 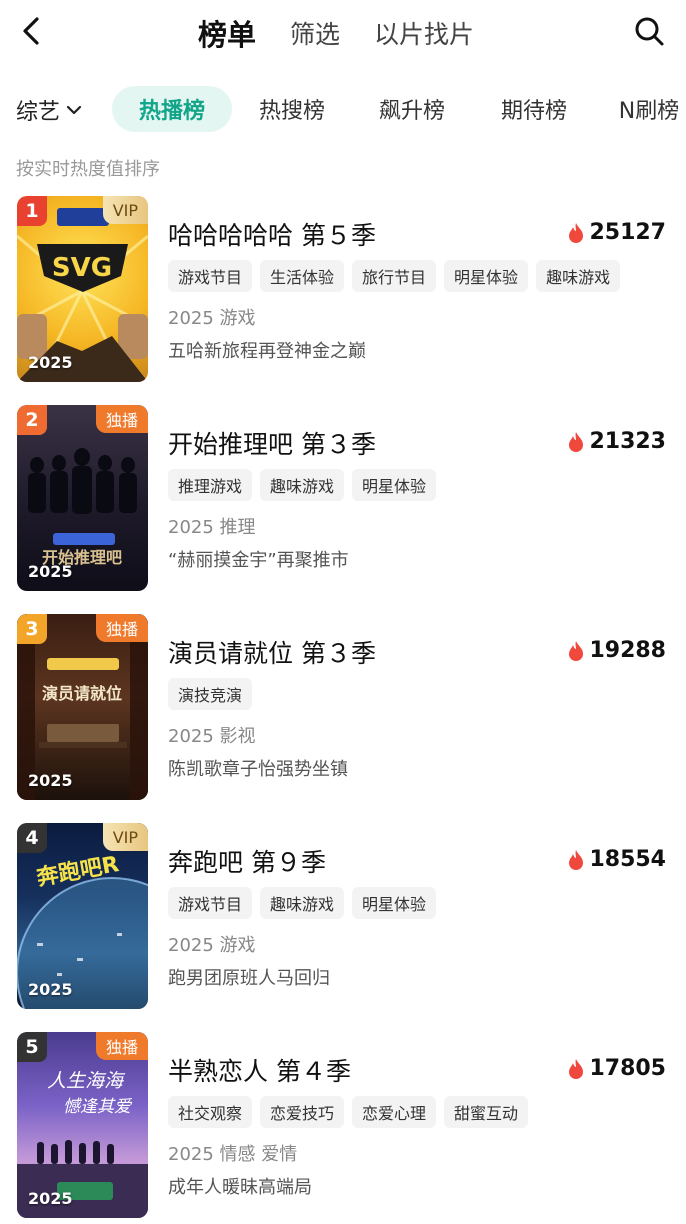 What do you see at coordinates (259, 1070) in the screenshot?
I see `item-title: 半熟恋人 第４季` at bounding box center [259, 1070].